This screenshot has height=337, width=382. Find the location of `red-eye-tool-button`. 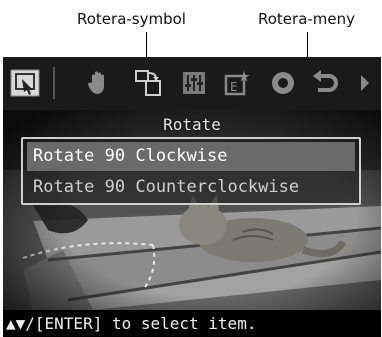

red-eye-tool-button is located at coordinates (283, 83).